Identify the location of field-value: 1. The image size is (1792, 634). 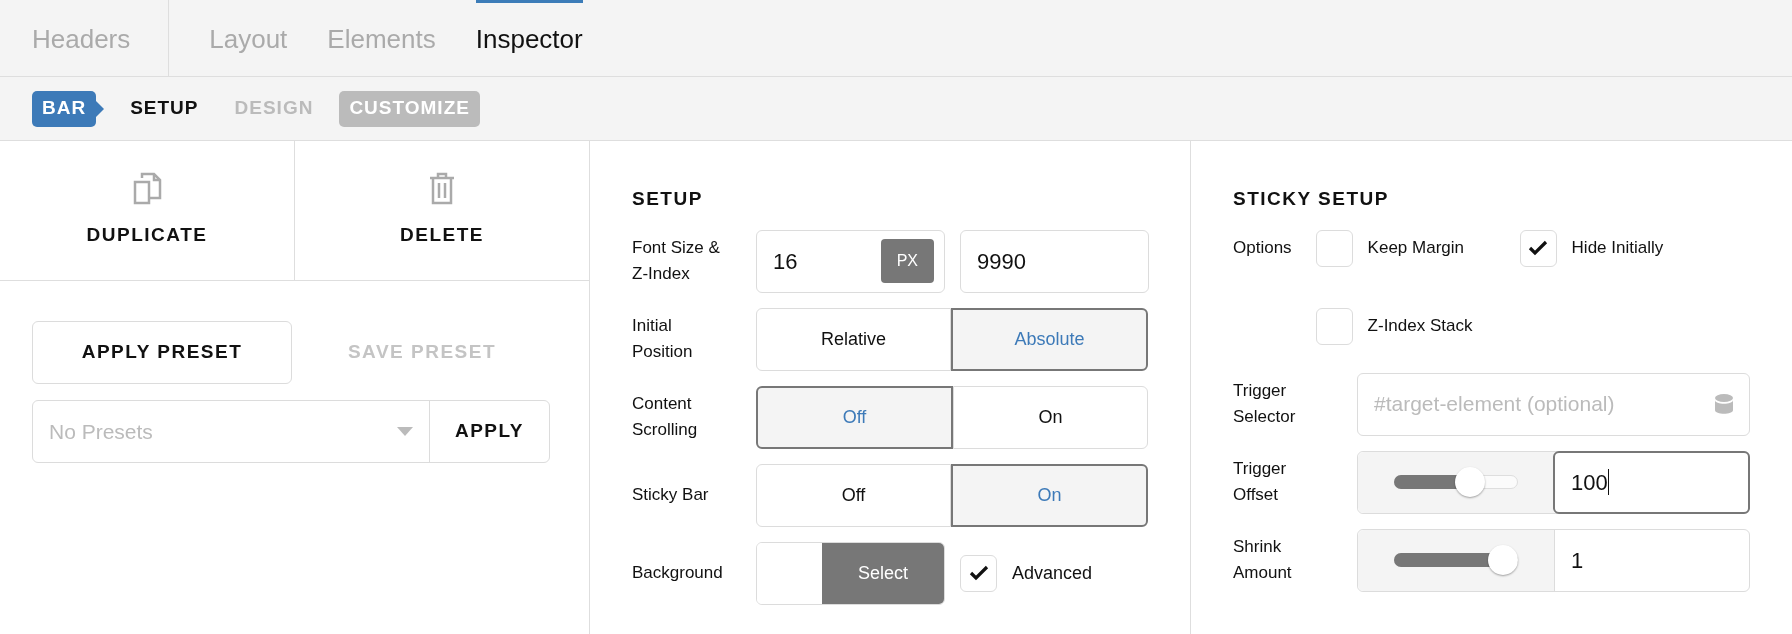
(1577, 560).